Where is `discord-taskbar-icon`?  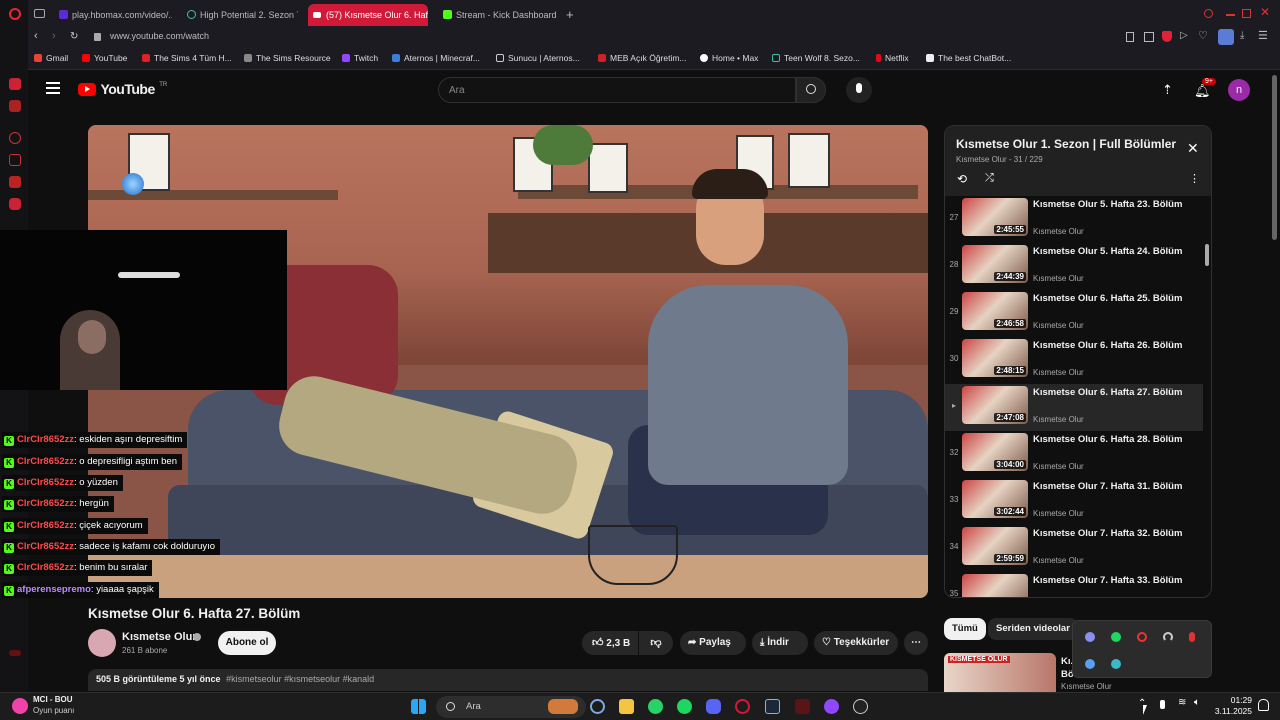
discord-taskbar-icon is located at coordinates (713, 706).